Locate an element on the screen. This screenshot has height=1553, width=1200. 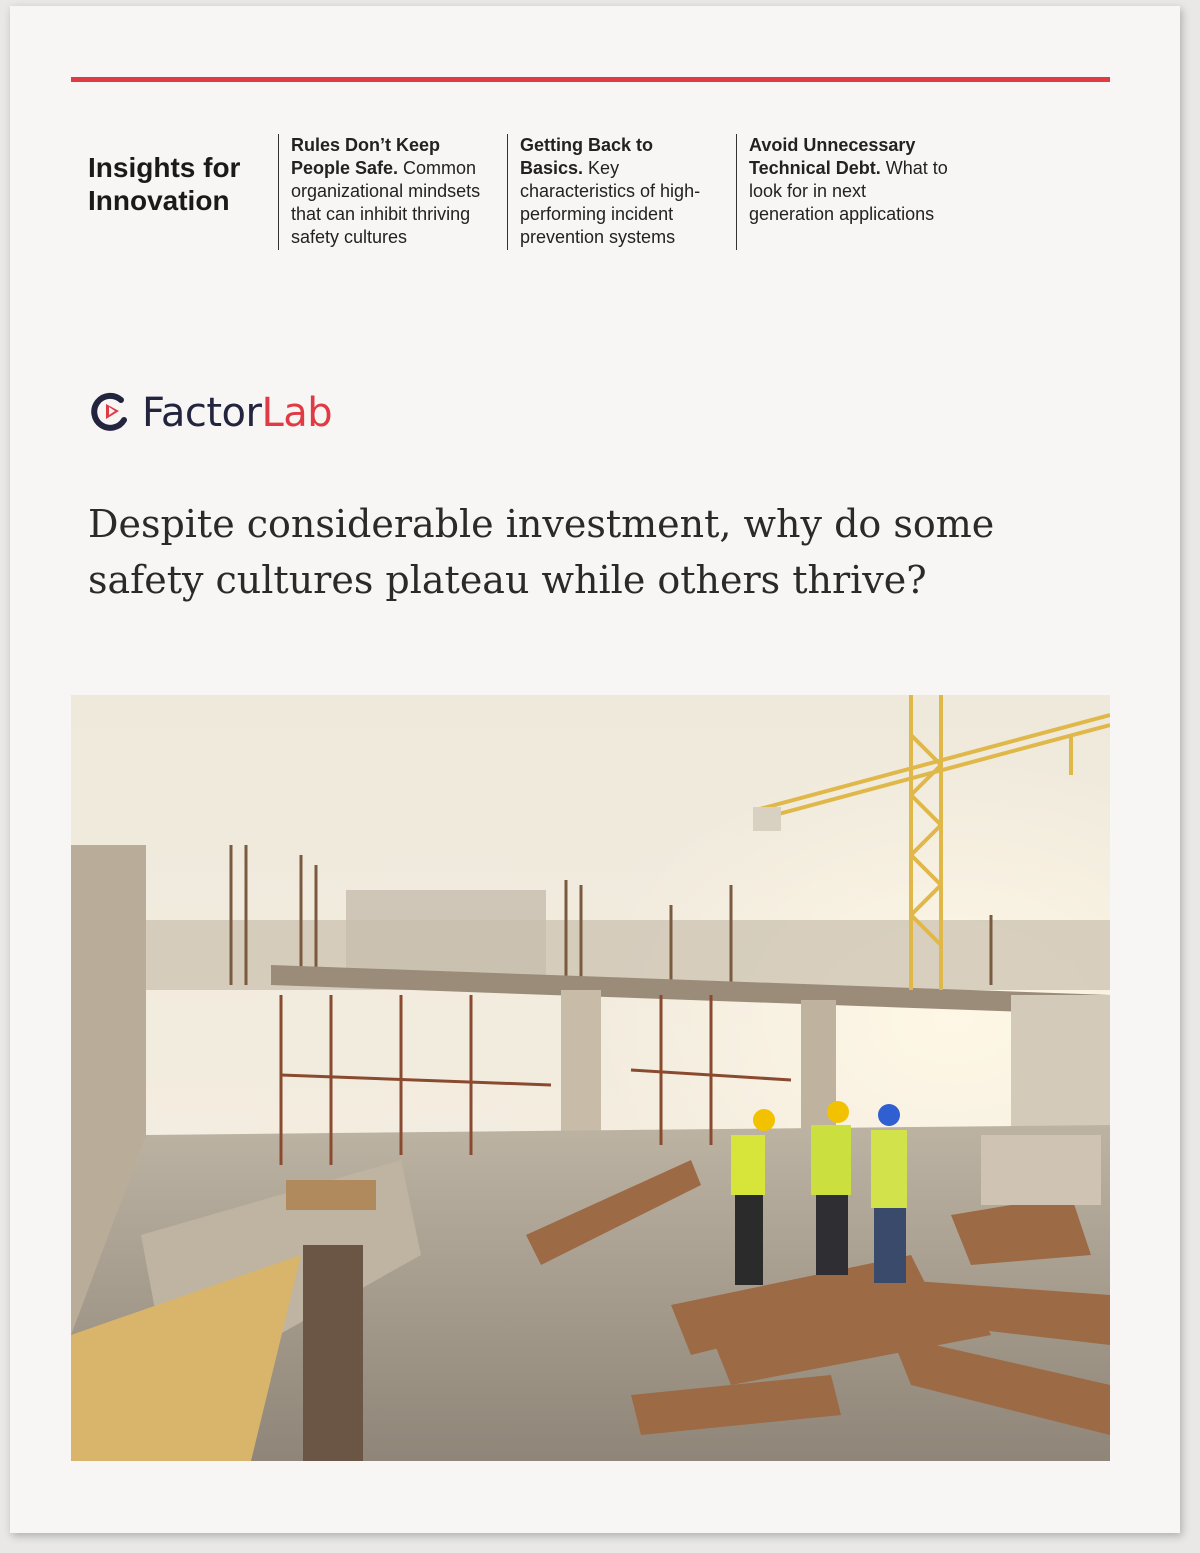
factorlab-logo-icon is located at coordinates (109, 411).